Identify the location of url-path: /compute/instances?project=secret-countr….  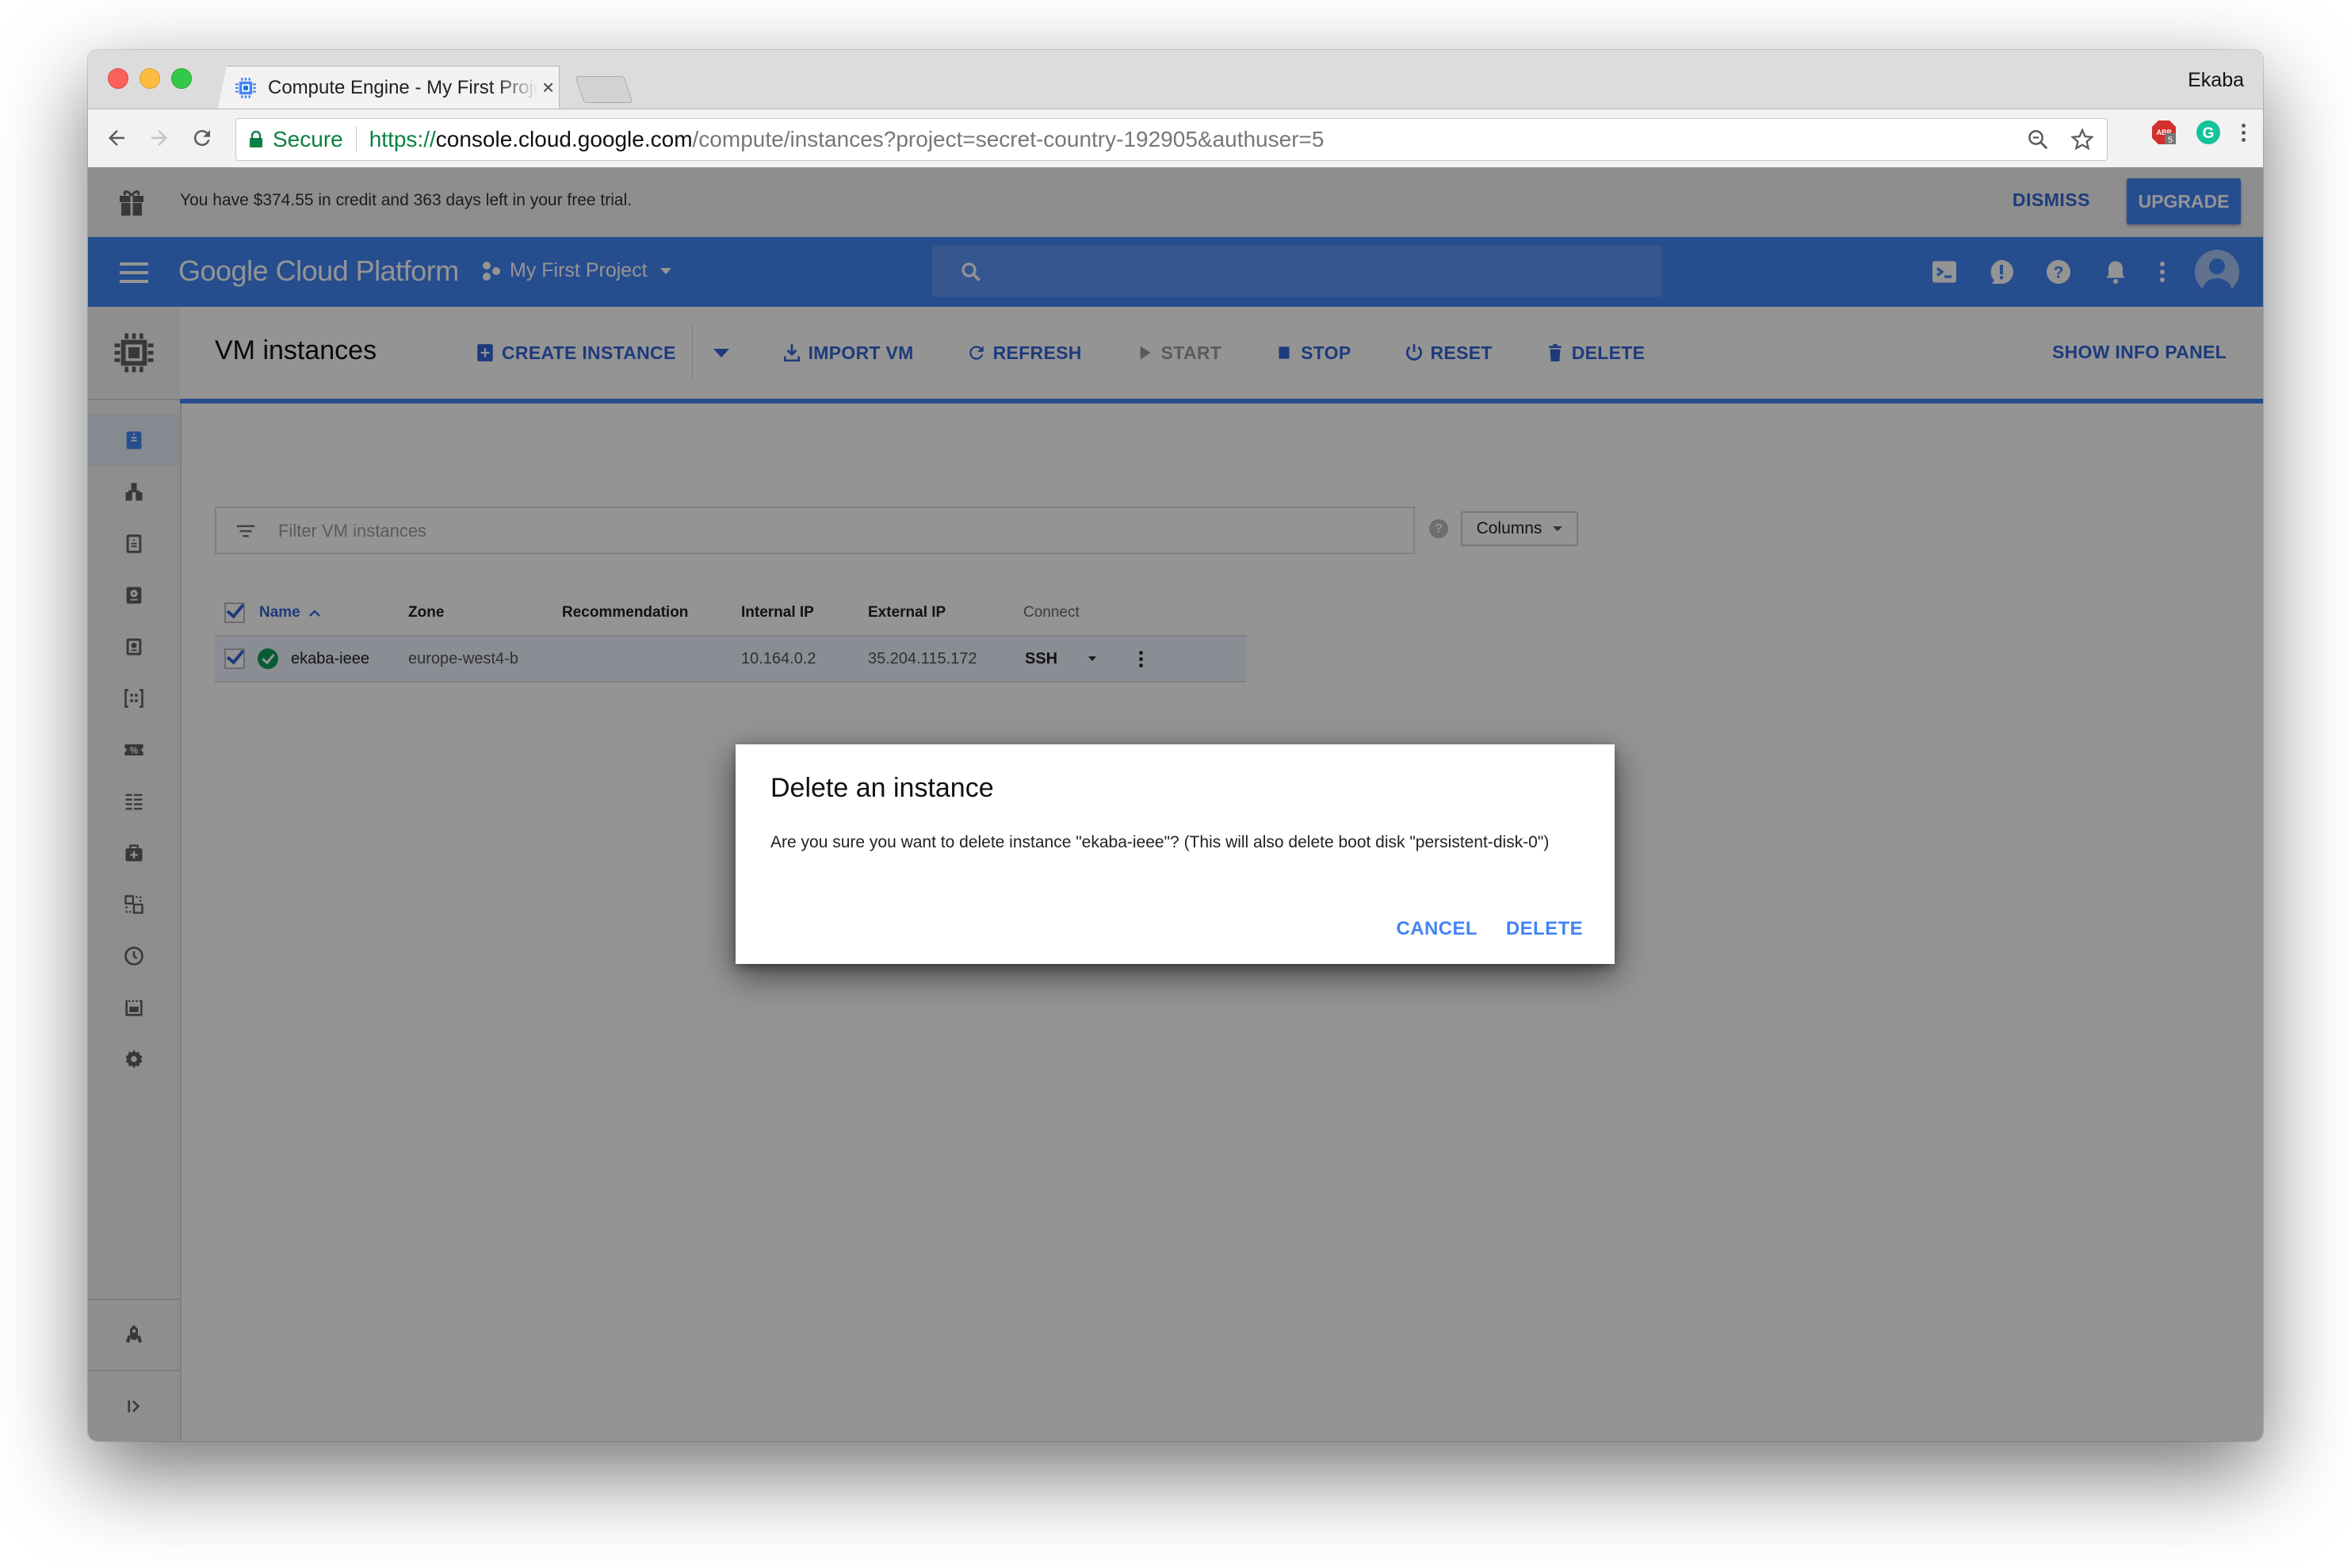
(1008, 139).